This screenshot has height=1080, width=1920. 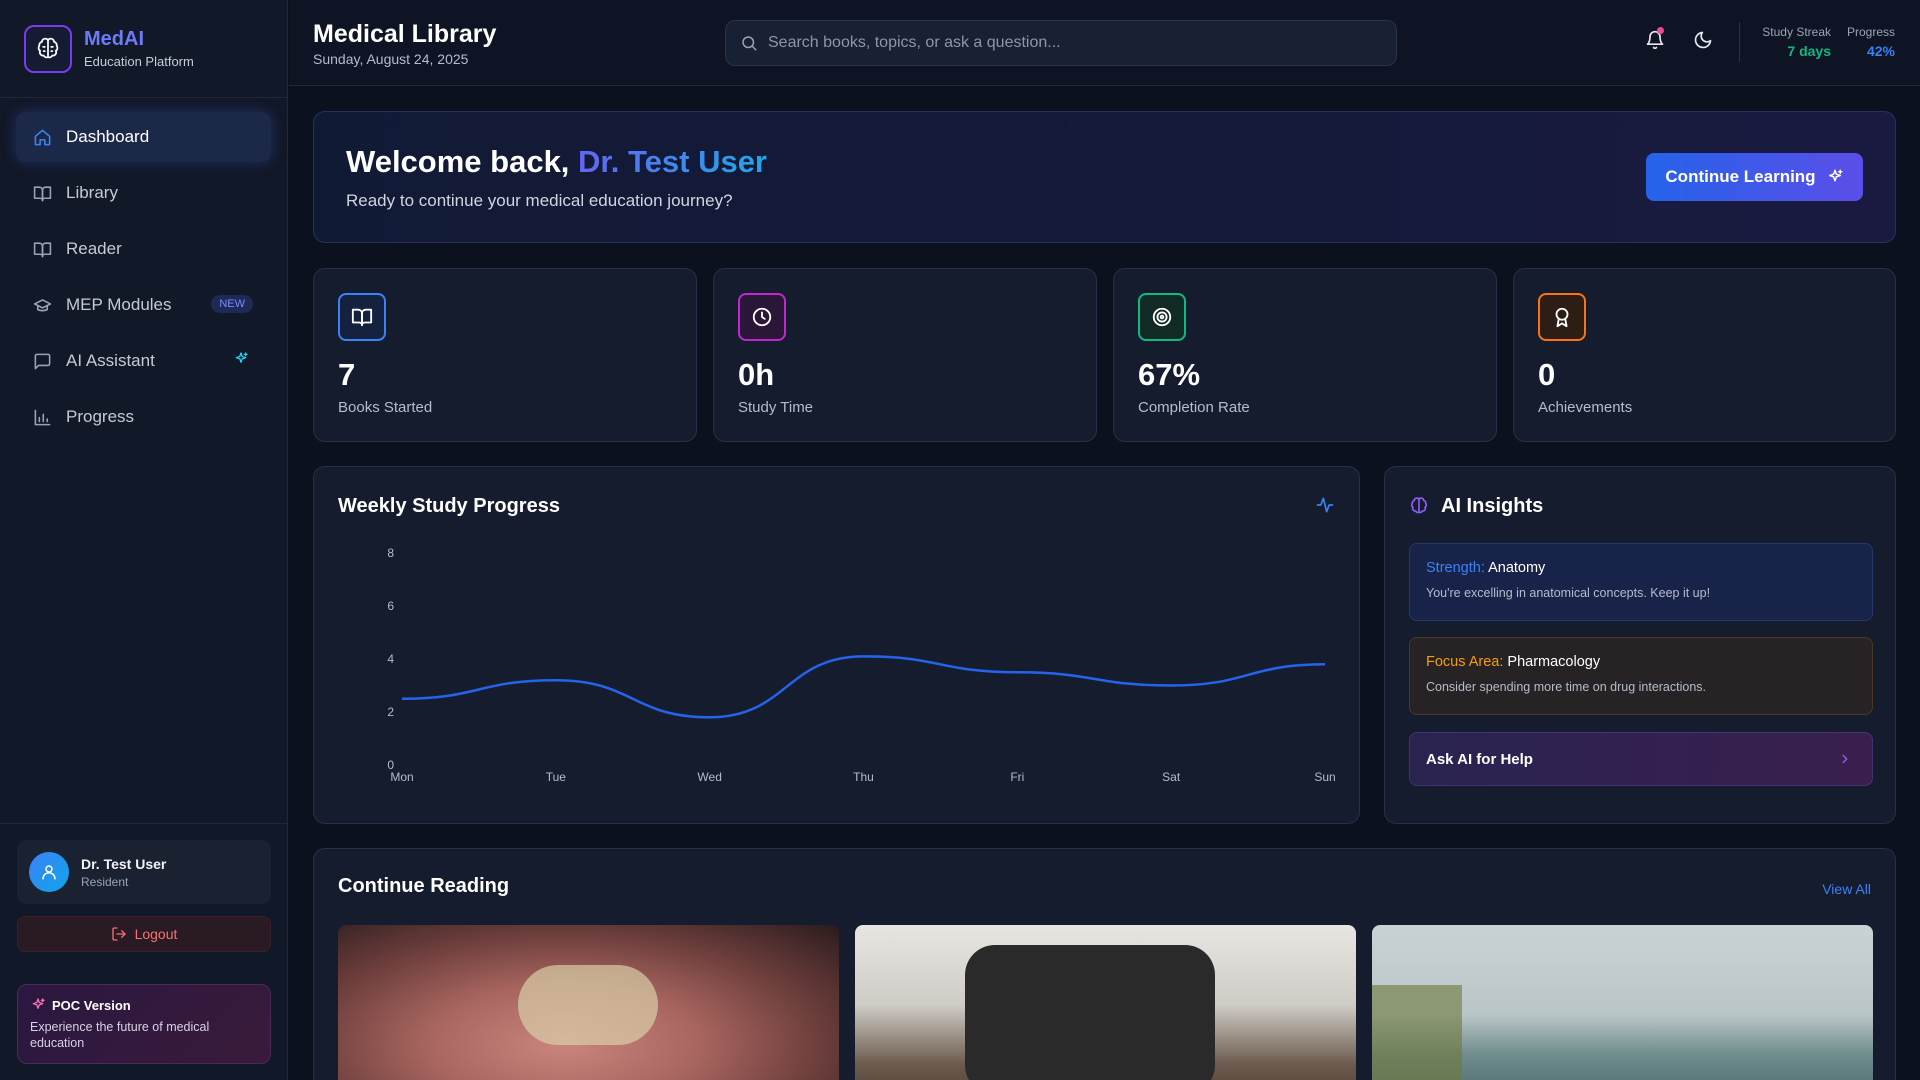 What do you see at coordinates (1754, 177) in the screenshot?
I see `continue-learning-button: Continue Learning` at bounding box center [1754, 177].